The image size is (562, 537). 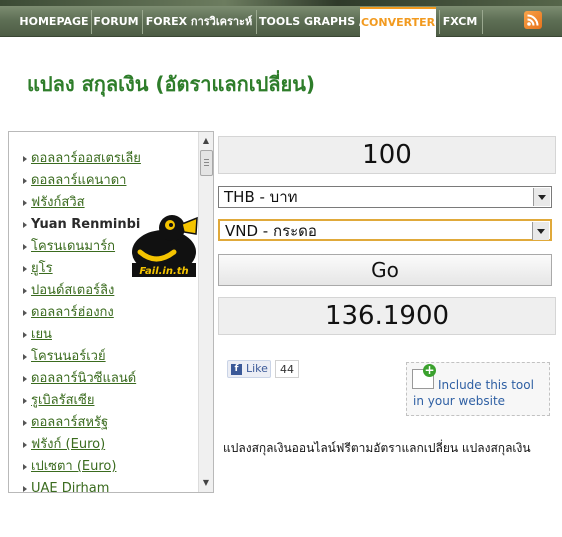 I want to click on list-item: ดอลลาร์แคนาดา, so click(x=104, y=181).